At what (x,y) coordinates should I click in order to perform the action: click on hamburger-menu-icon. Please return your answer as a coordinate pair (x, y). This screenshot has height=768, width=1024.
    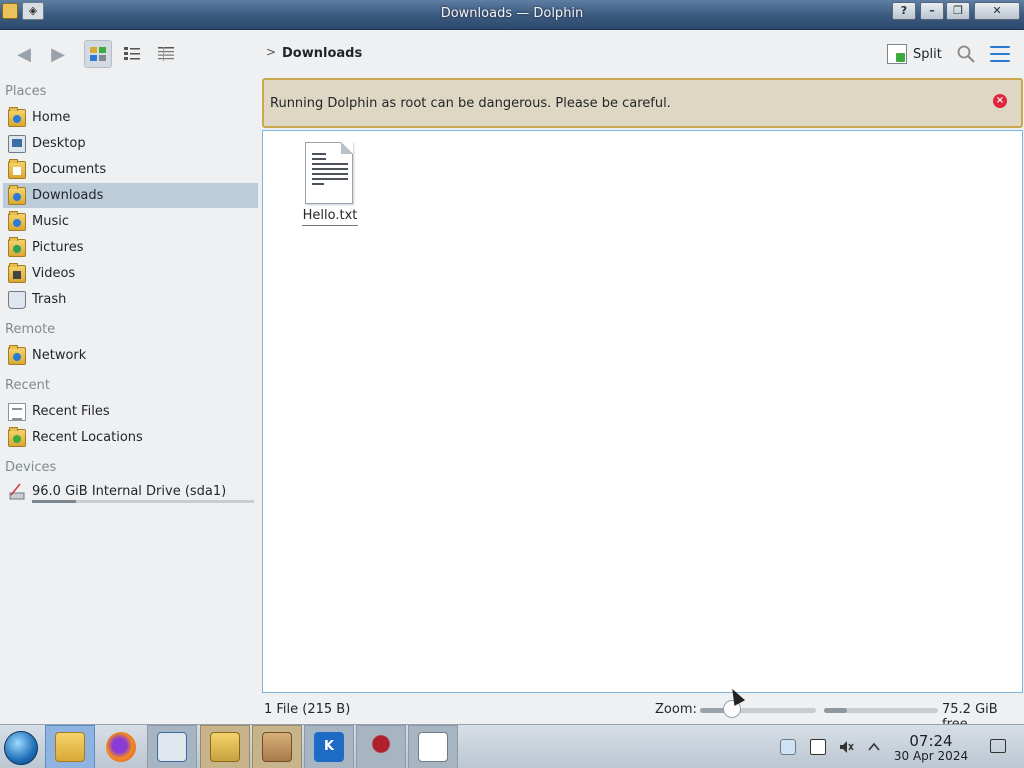
    Looking at the image, I should click on (1000, 54).